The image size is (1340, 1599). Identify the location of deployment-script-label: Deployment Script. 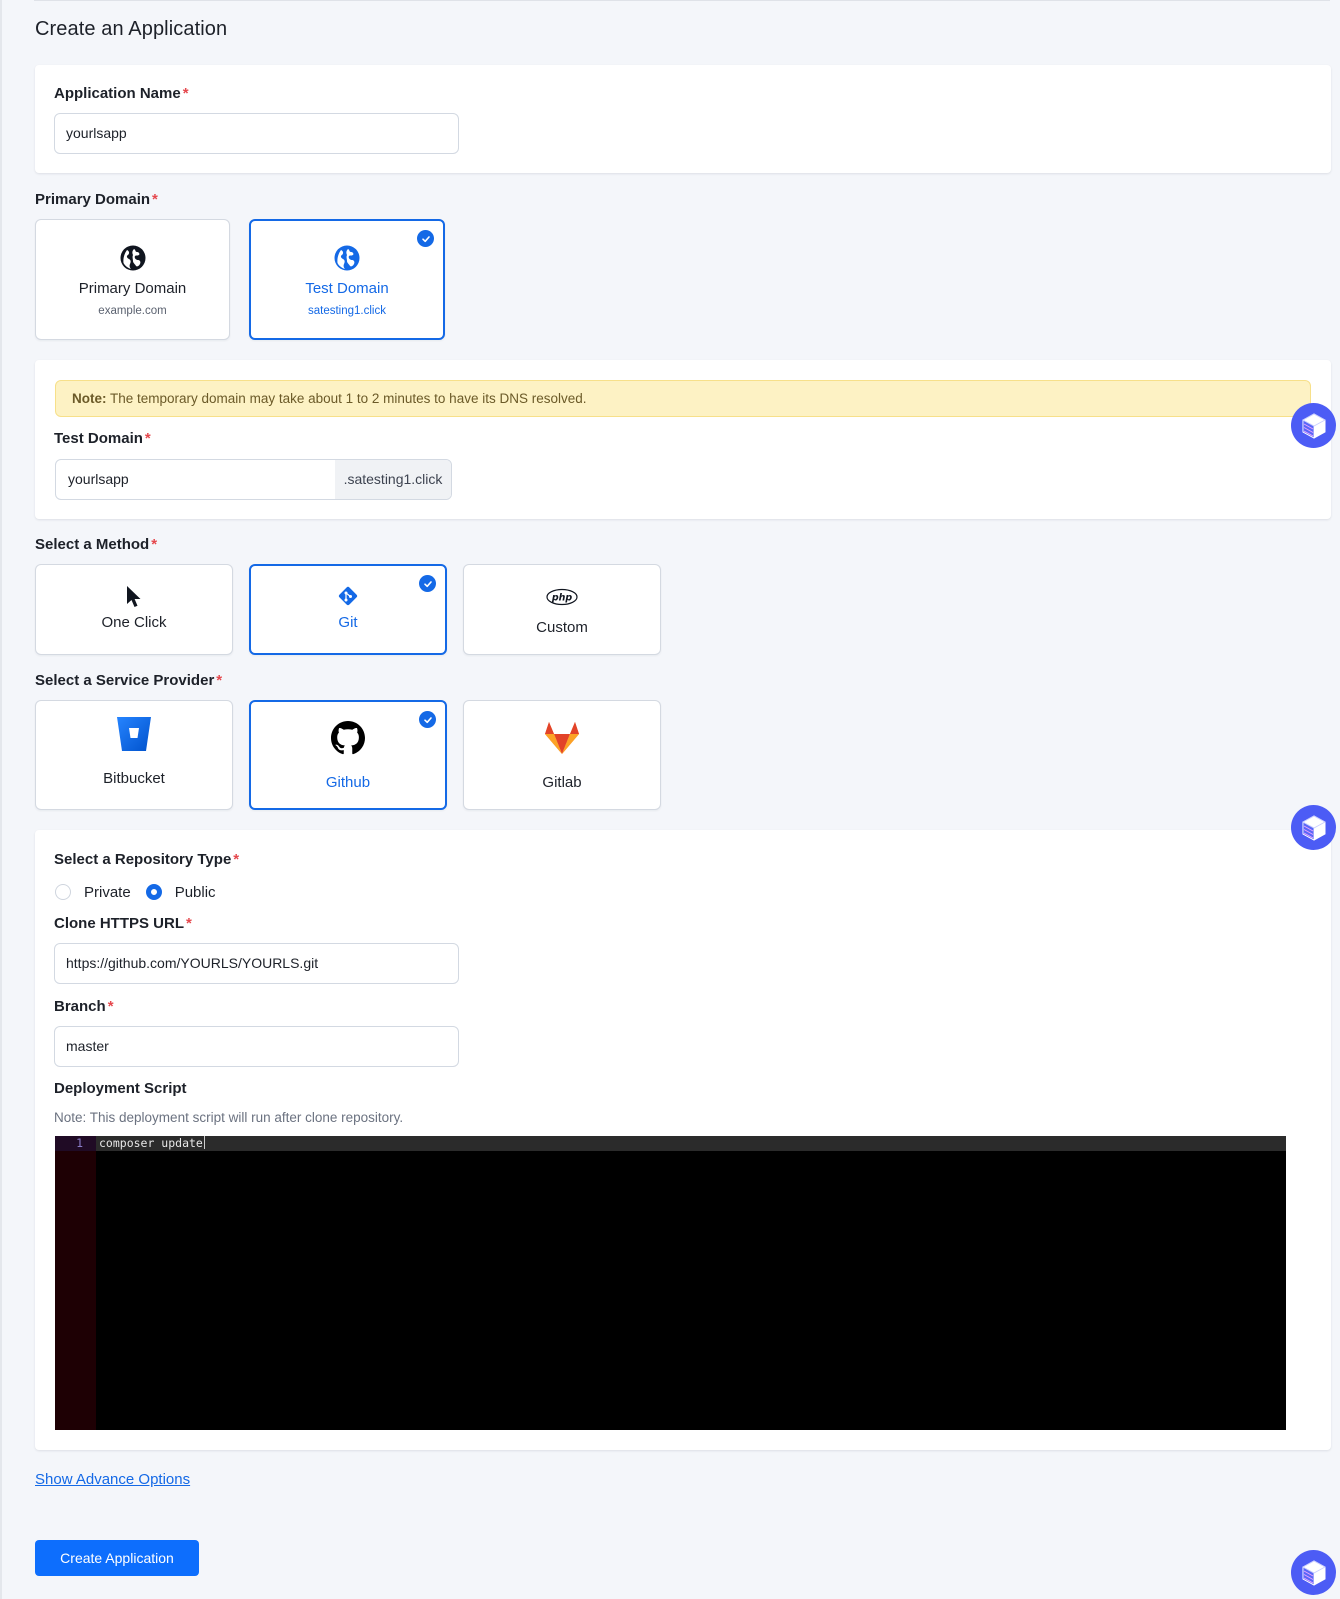
(120, 1088).